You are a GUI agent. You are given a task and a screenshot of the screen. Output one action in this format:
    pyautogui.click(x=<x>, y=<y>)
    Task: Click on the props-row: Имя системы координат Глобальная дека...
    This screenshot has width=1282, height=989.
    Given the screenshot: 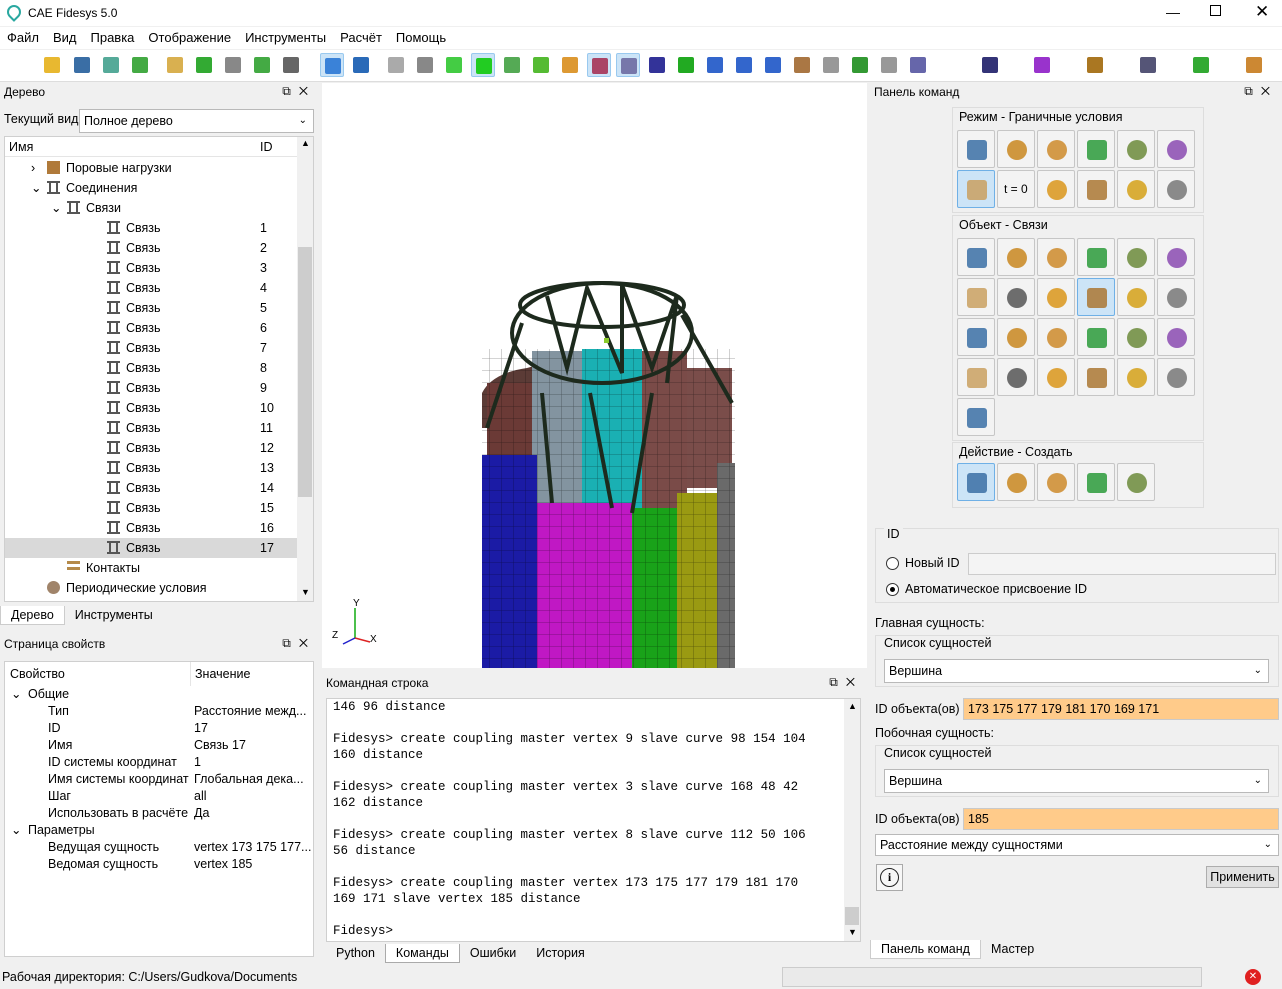 What is the action you would take?
    pyautogui.click(x=159, y=779)
    